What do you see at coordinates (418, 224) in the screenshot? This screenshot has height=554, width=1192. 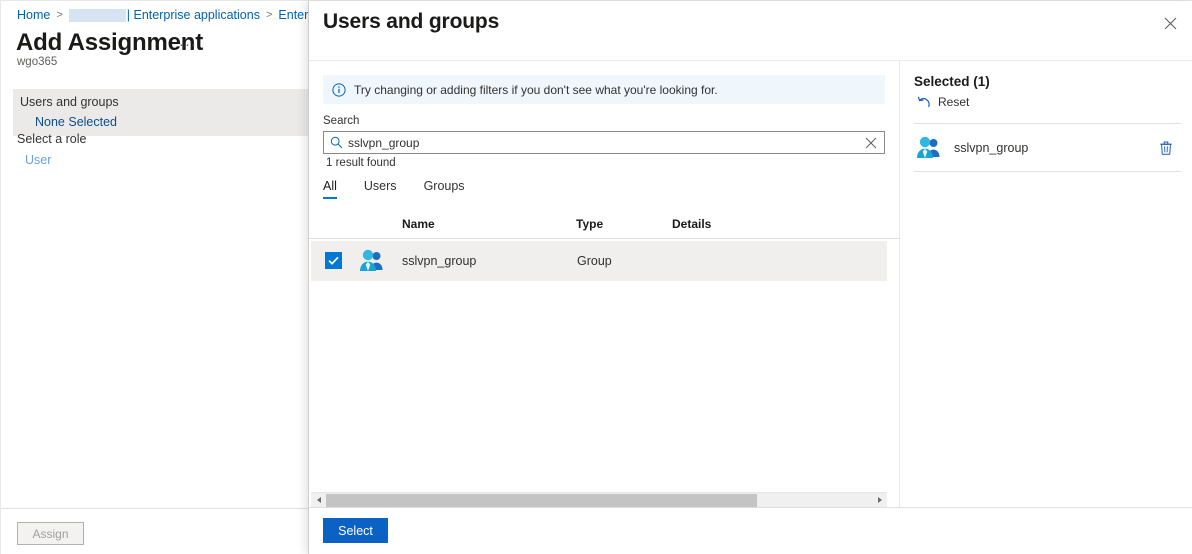 I see `column-header-name: Name` at bounding box center [418, 224].